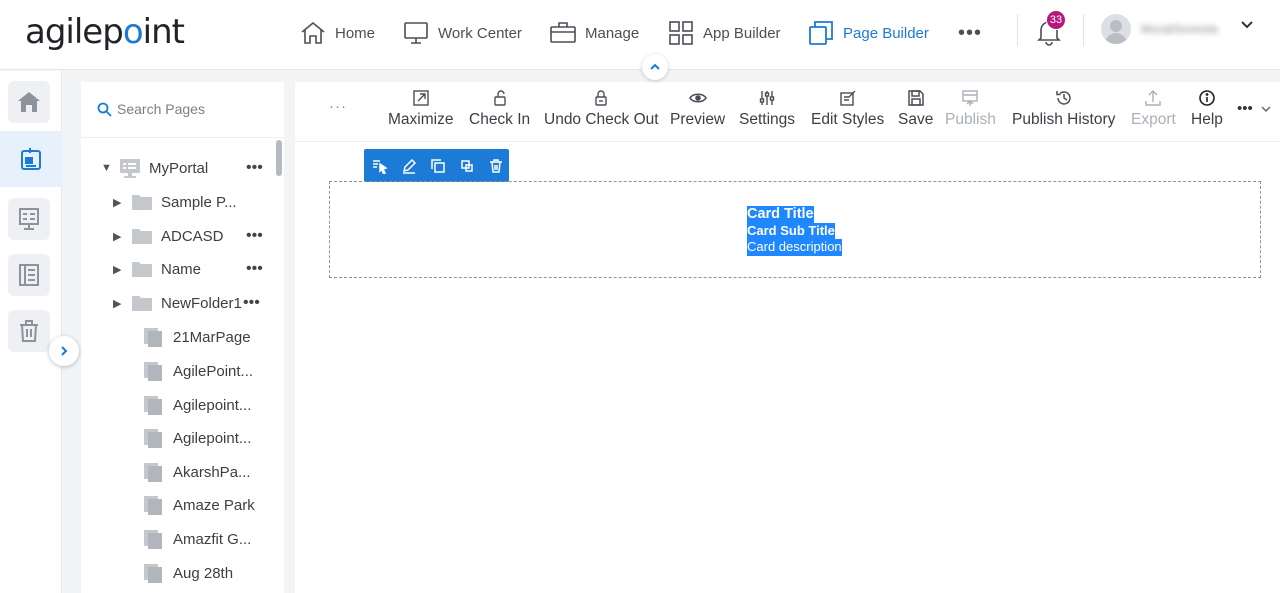  I want to click on duplicate-icon, so click(467, 166).